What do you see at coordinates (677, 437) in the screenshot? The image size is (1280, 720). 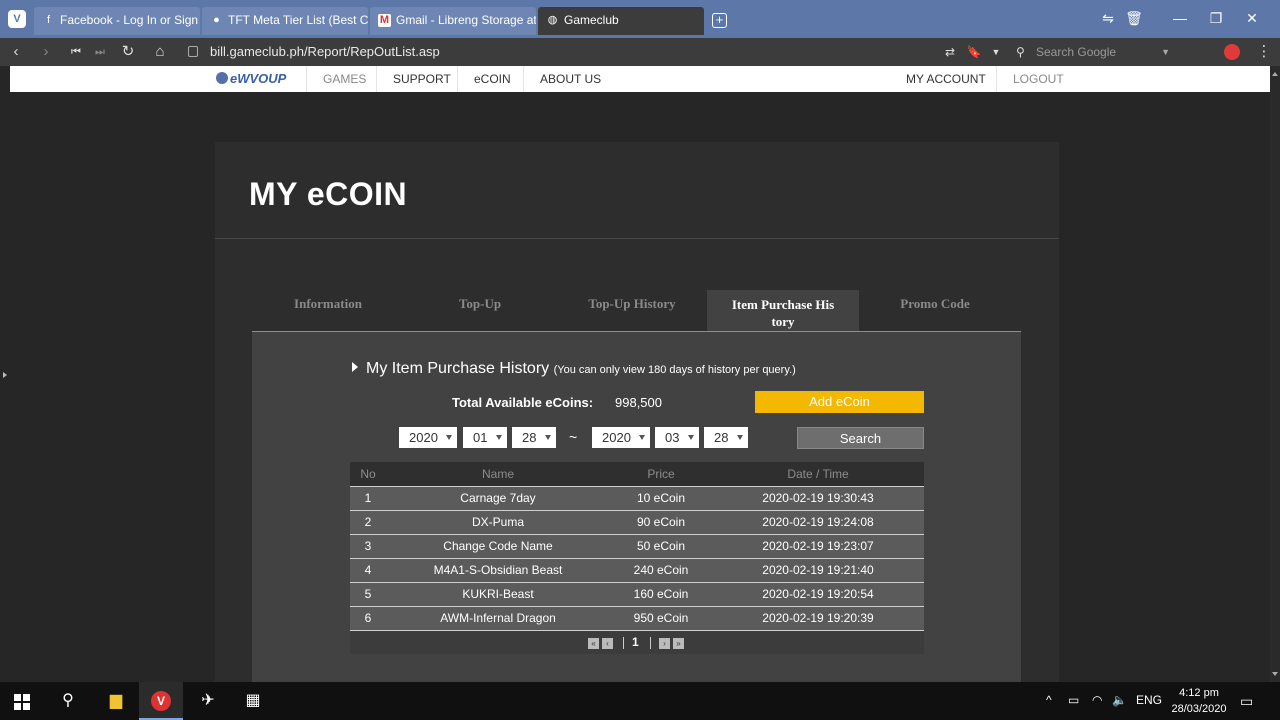 I see `to-month-select: 03` at bounding box center [677, 437].